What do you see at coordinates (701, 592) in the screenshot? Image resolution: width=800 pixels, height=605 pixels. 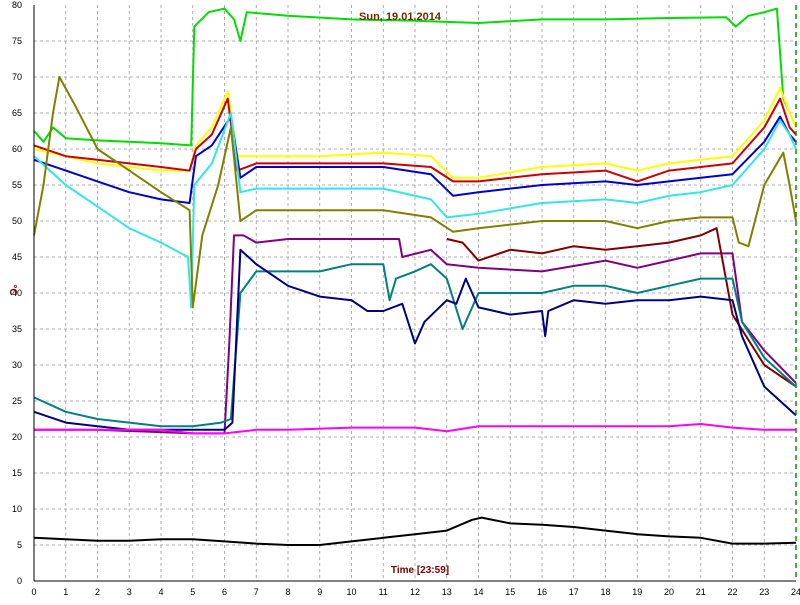 I see `x-tick-label: 21` at bounding box center [701, 592].